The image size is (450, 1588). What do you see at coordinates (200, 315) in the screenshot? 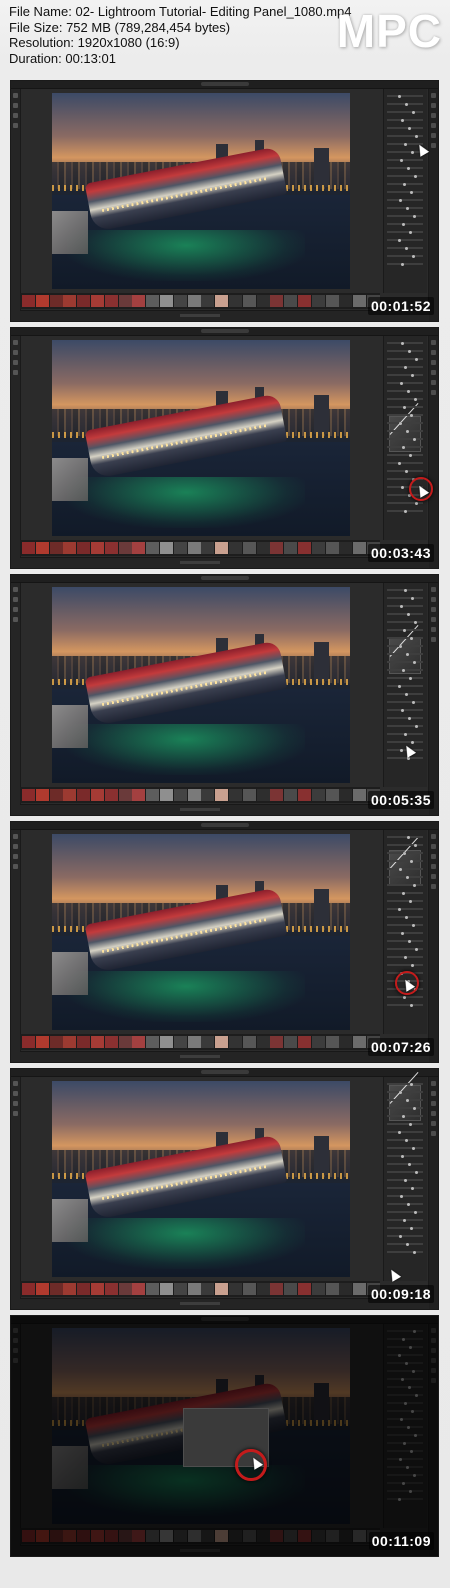
I see `zoom-slider` at bounding box center [200, 315].